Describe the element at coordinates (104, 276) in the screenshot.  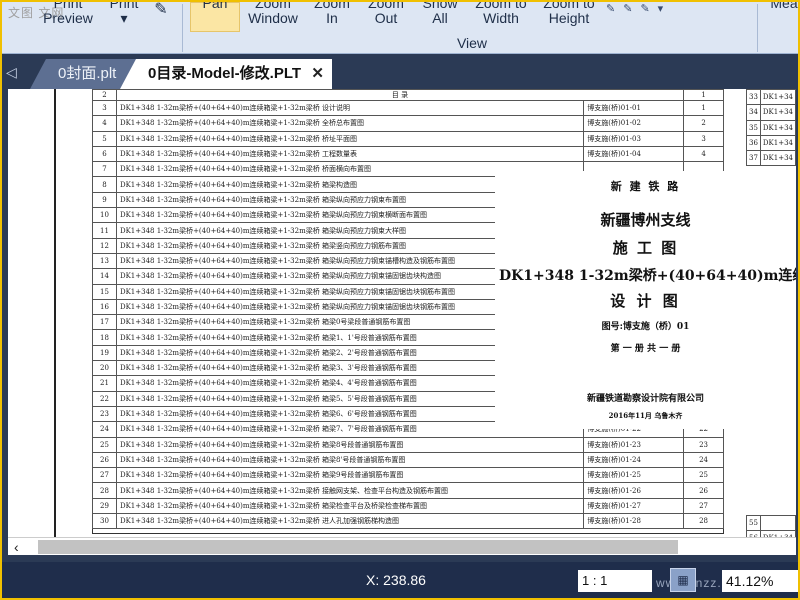
I see `row-no: 14` at that location.